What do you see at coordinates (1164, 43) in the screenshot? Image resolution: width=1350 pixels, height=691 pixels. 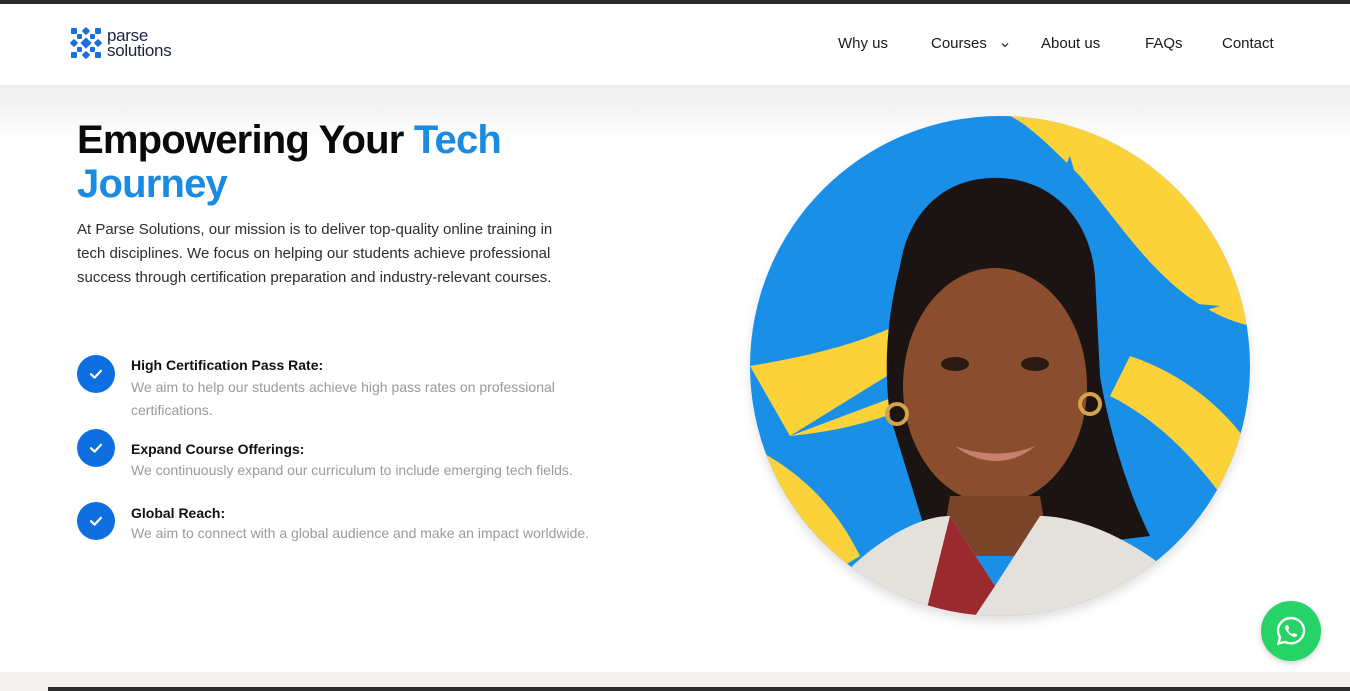 I see `nav-faqs: FAQs` at bounding box center [1164, 43].